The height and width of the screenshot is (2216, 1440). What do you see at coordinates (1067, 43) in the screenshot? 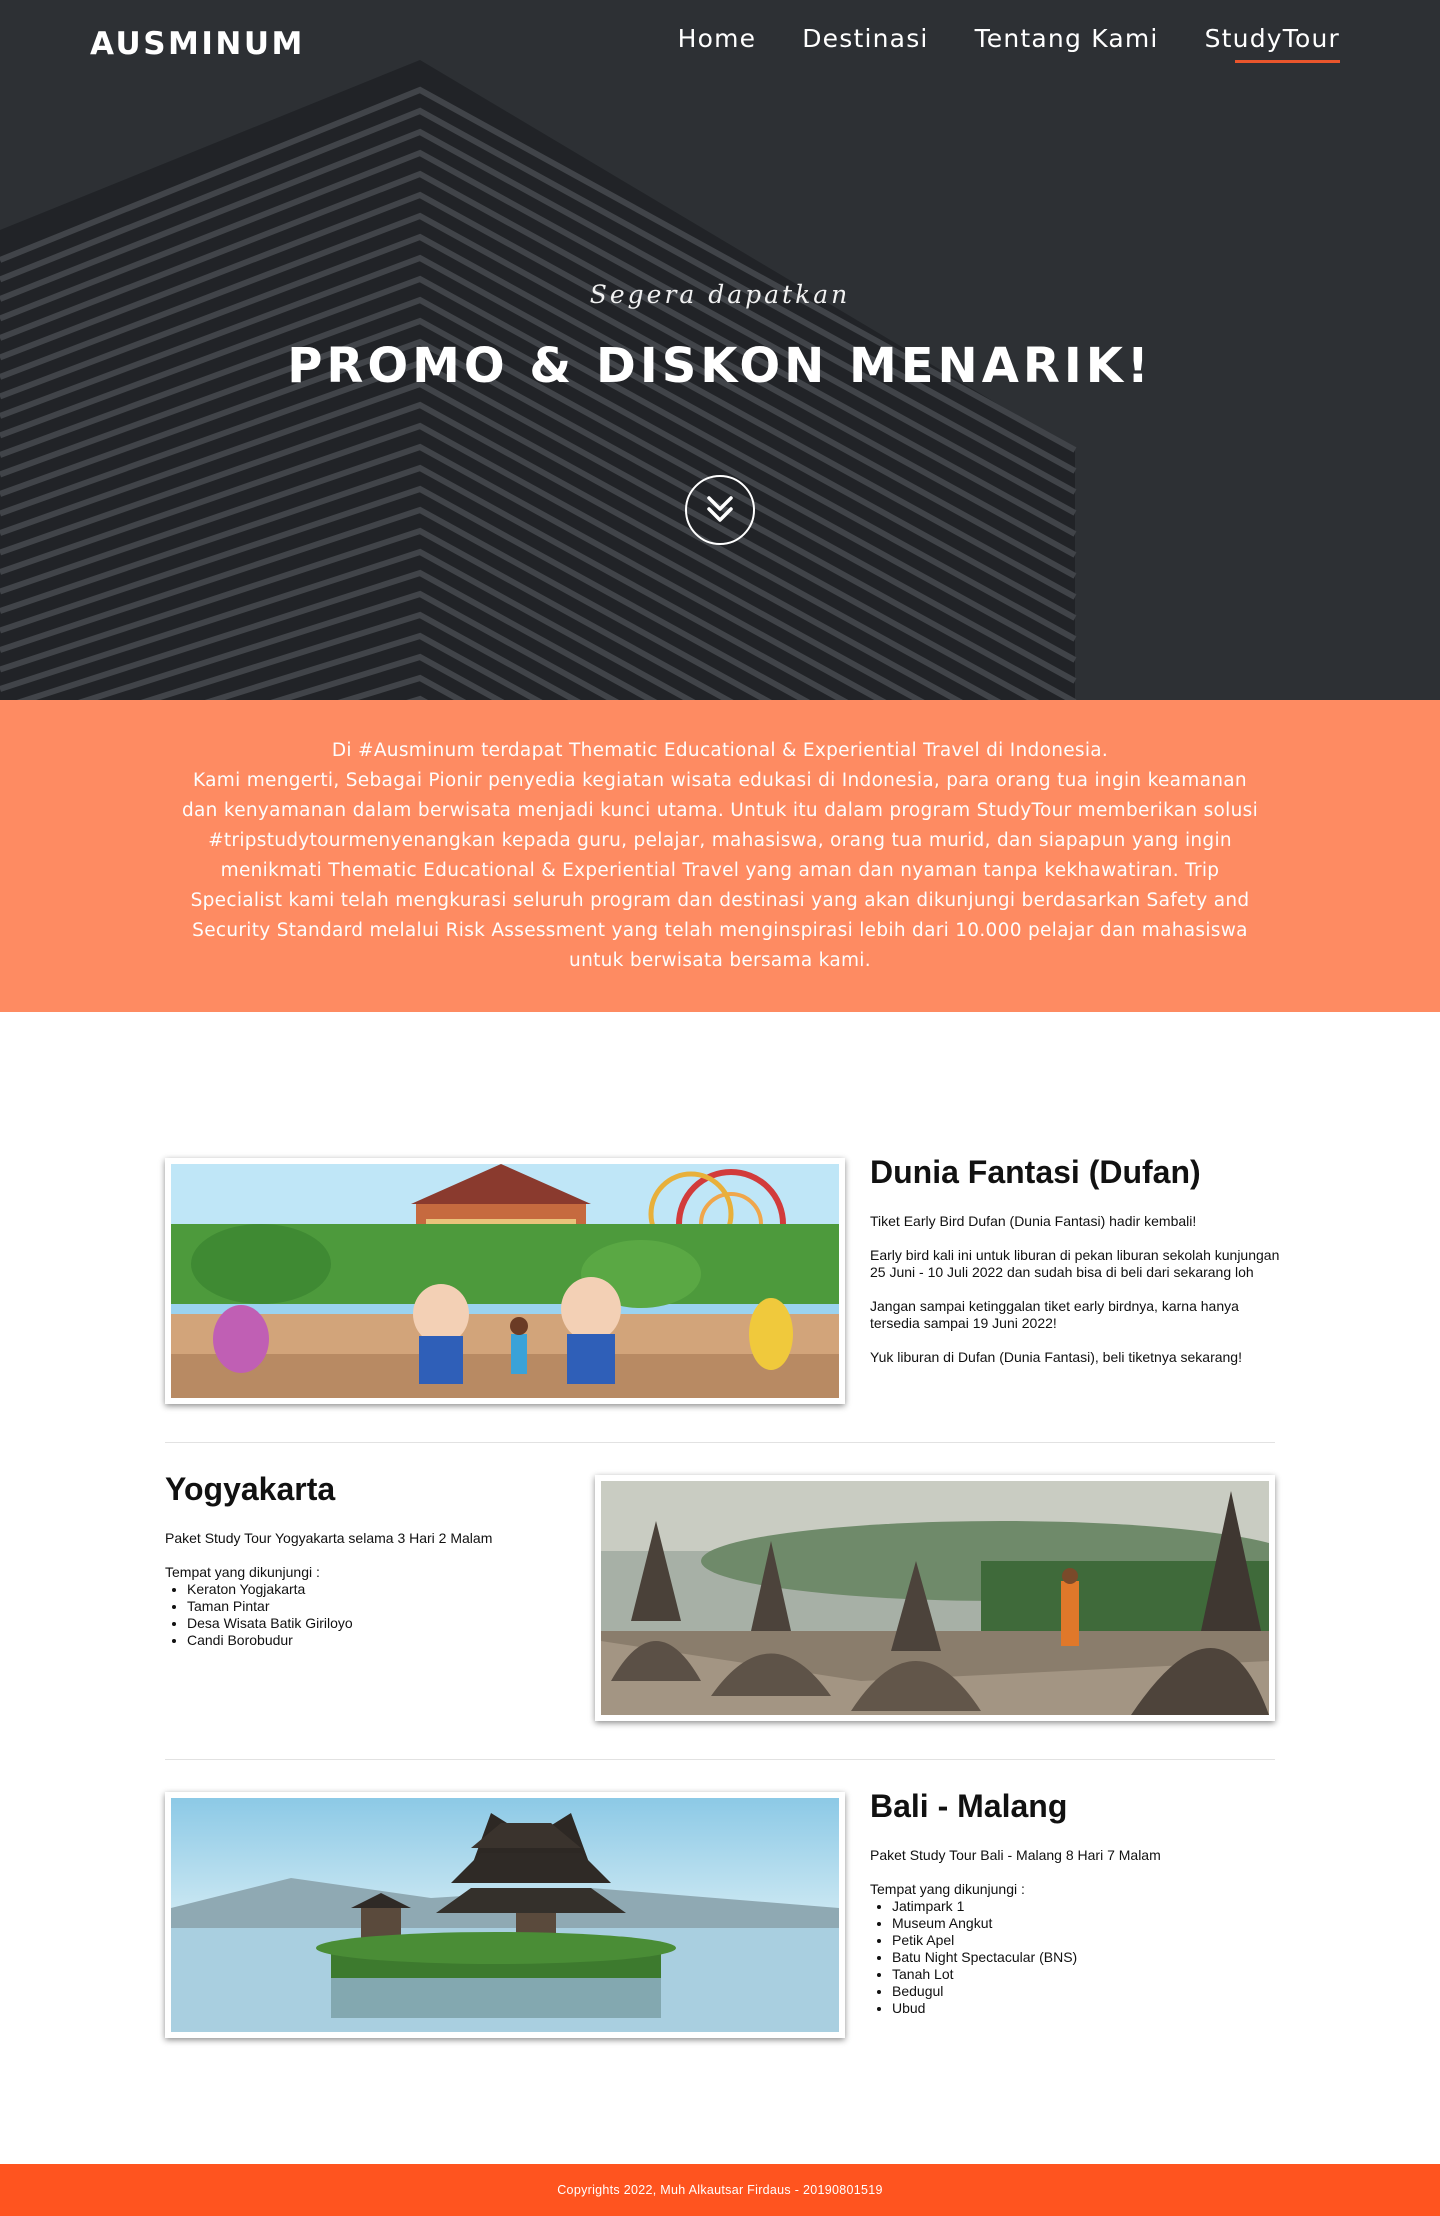
I see `nav-item-tentang-kami: Tentang Kami` at bounding box center [1067, 43].